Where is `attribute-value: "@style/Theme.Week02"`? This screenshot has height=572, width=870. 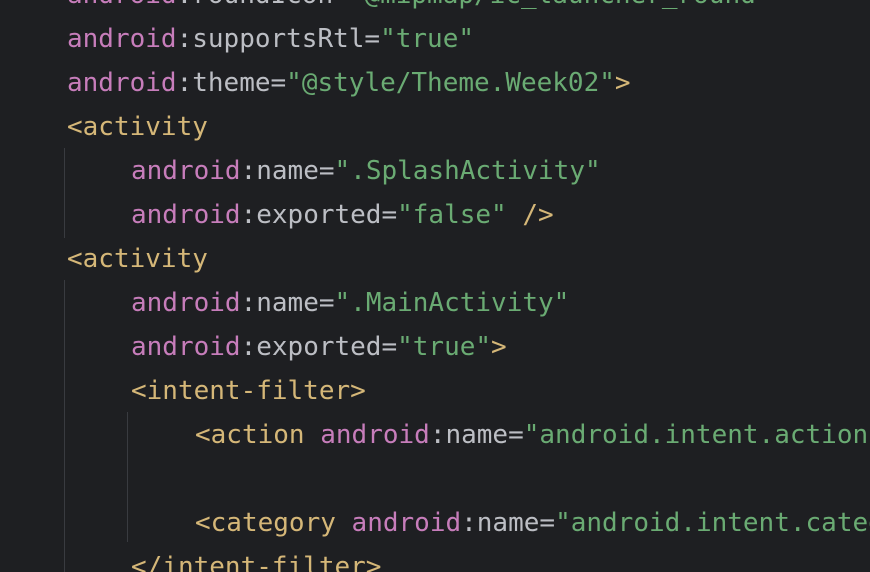 attribute-value: "@style/Theme.Week02" is located at coordinates (450, 83).